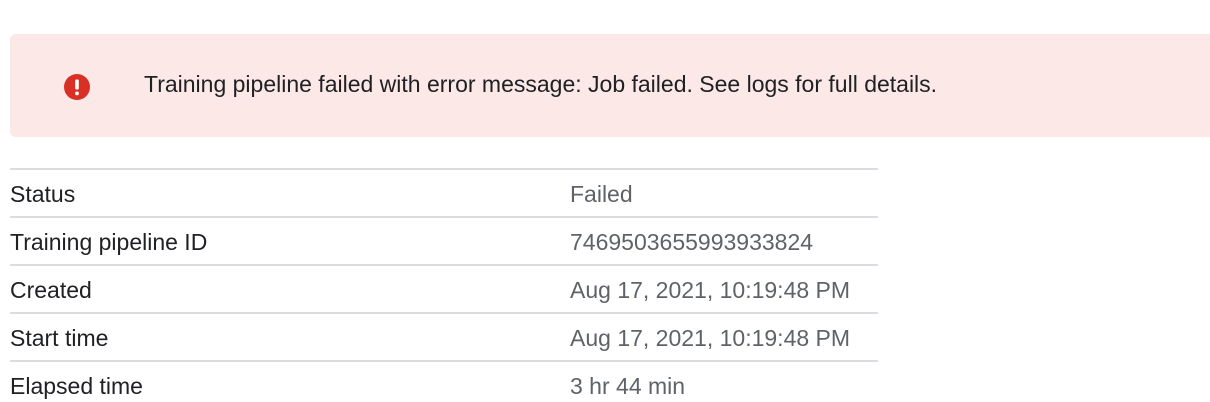 The width and height of the screenshot is (1210, 402). What do you see at coordinates (77, 87) in the screenshot?
I see `error-icon` at bounding box center [77, 87].